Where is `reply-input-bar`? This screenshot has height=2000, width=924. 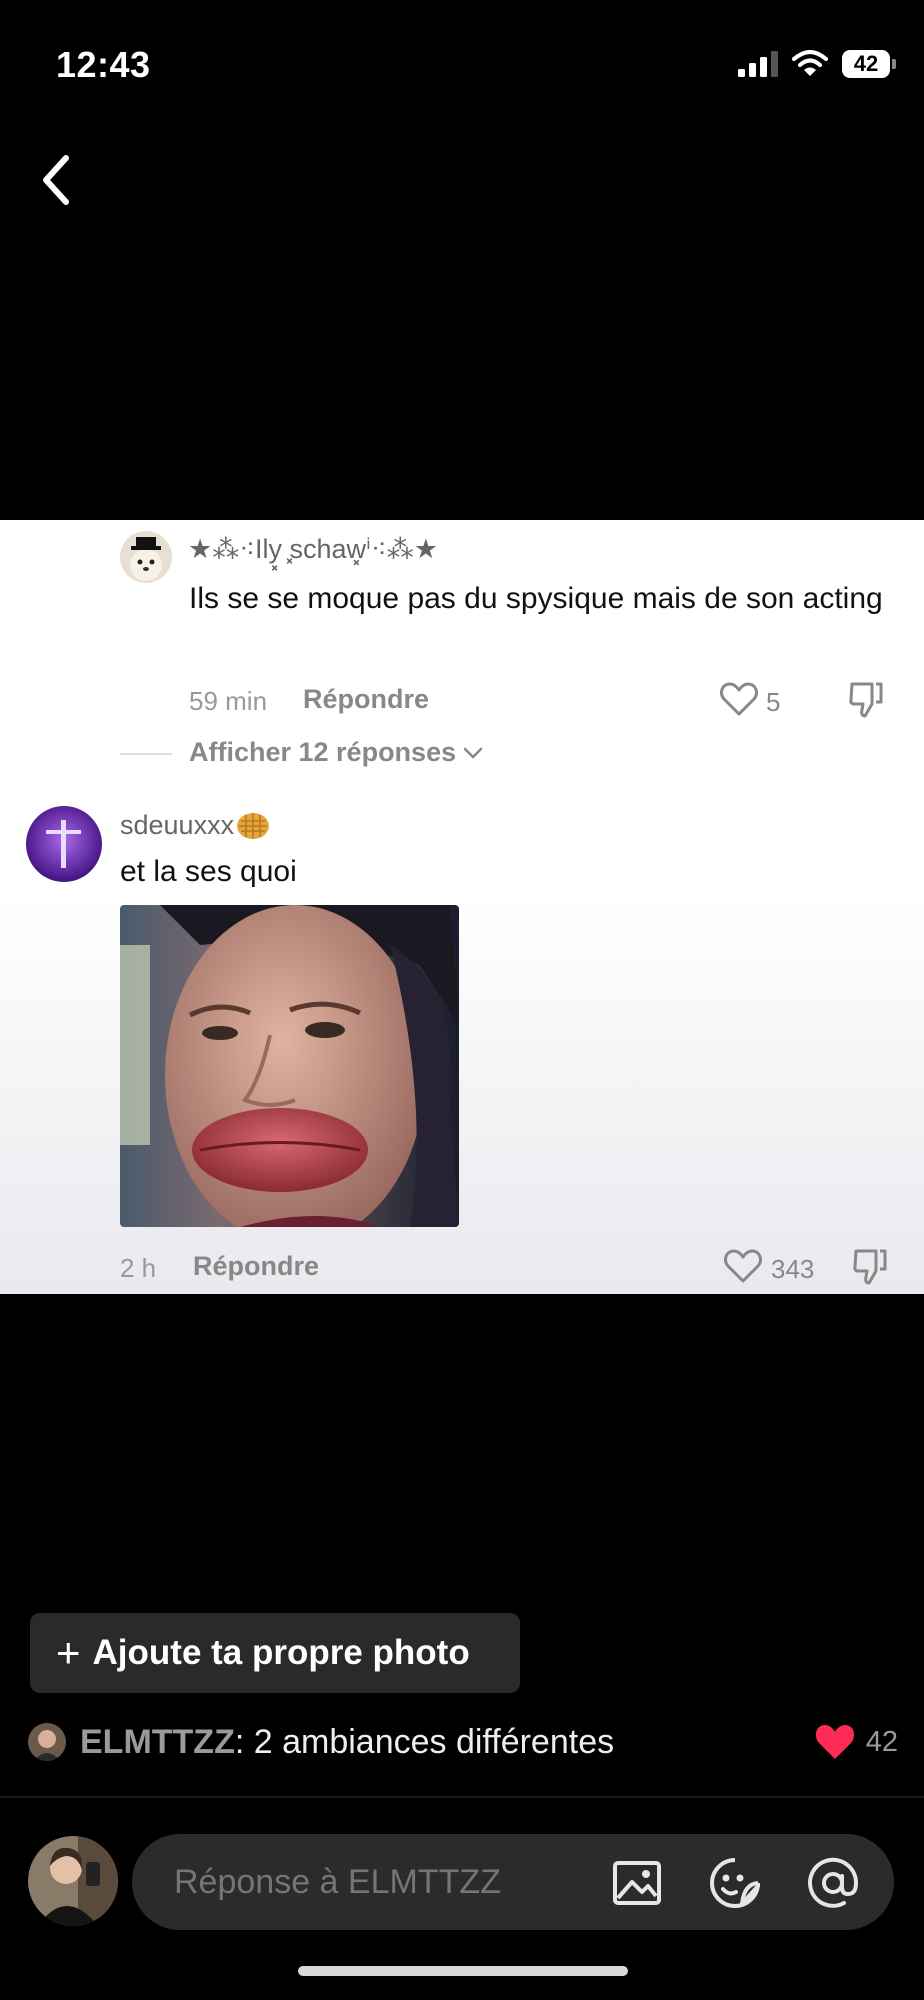 reply-input-bar is located at coordinates (513, 1882).